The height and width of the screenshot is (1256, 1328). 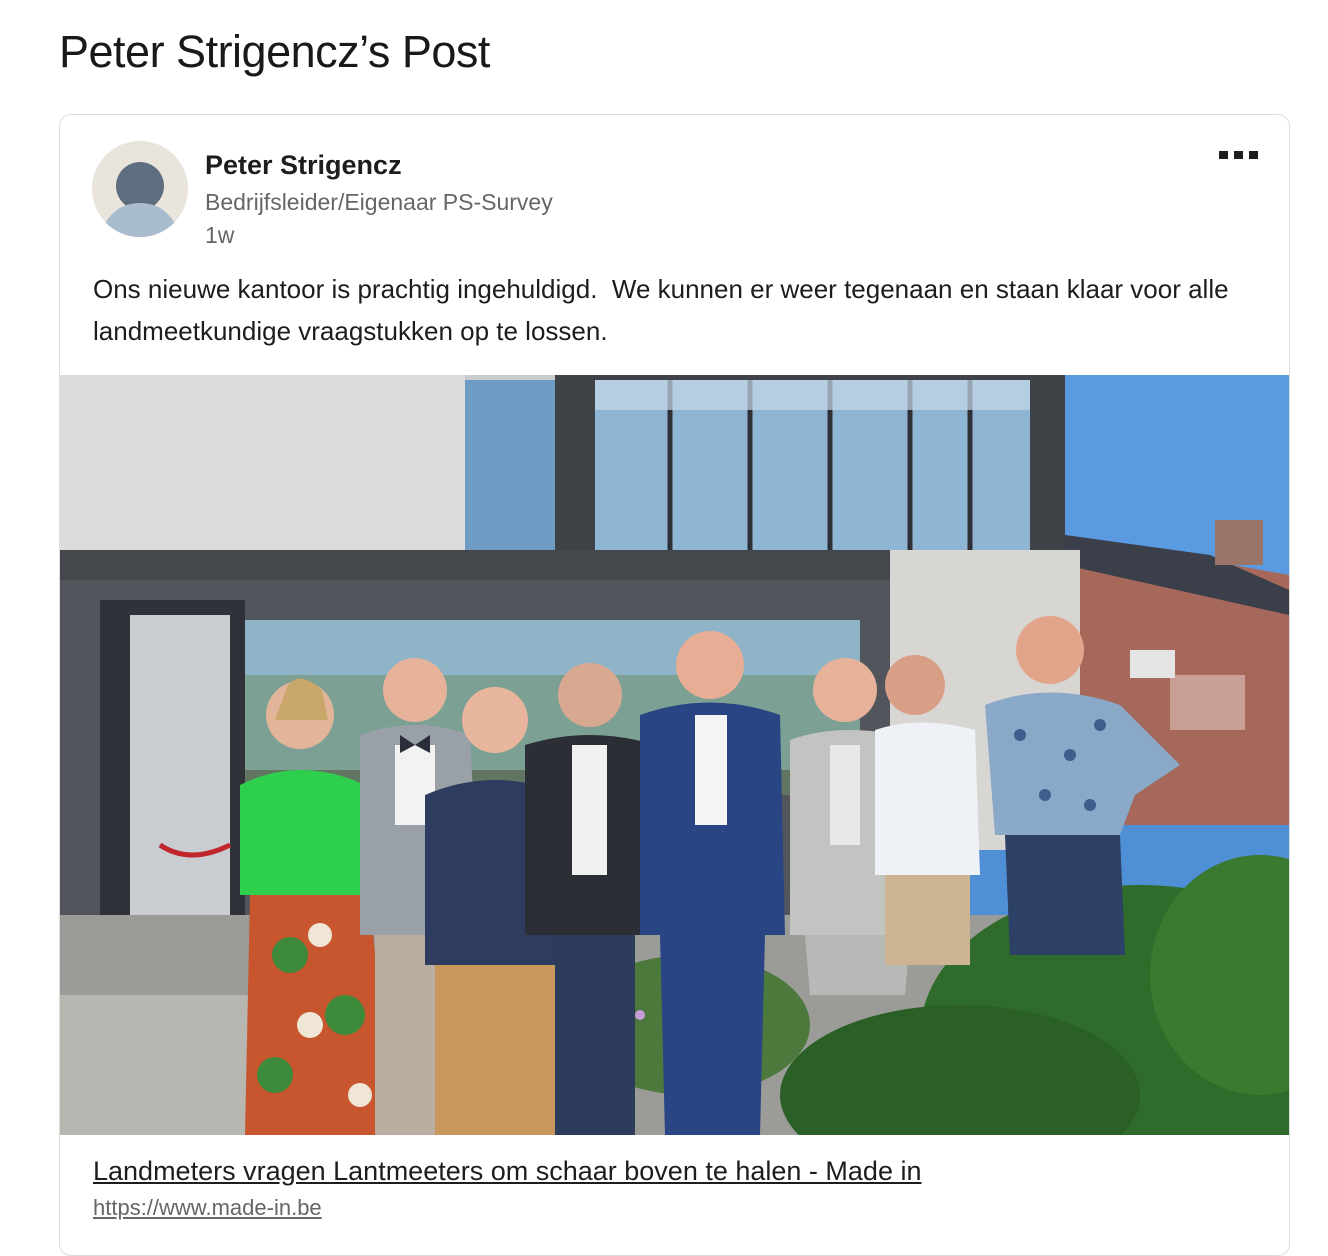 What do you see at coordinates (379, 202) in the screenshot?
I see `author-headline: Bedrijfsleider/Eigenaar PS-Survey` at bounding box center [379, 202].